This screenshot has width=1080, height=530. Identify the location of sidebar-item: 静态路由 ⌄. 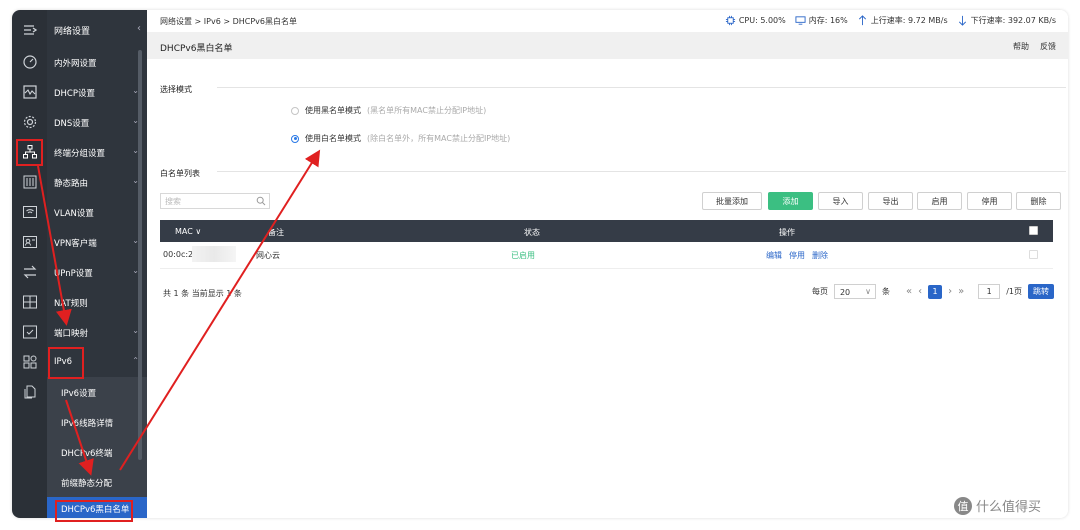
(97, 182).